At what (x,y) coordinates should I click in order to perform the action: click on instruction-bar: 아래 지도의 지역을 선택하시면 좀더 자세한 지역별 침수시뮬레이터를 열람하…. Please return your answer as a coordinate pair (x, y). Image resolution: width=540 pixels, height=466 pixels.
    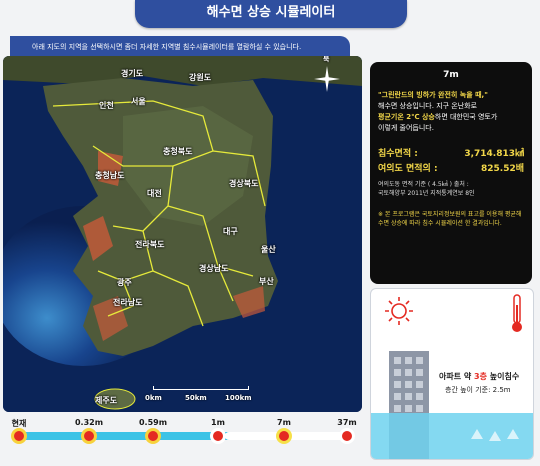
    Looking at the image, I should click on (180, 47).